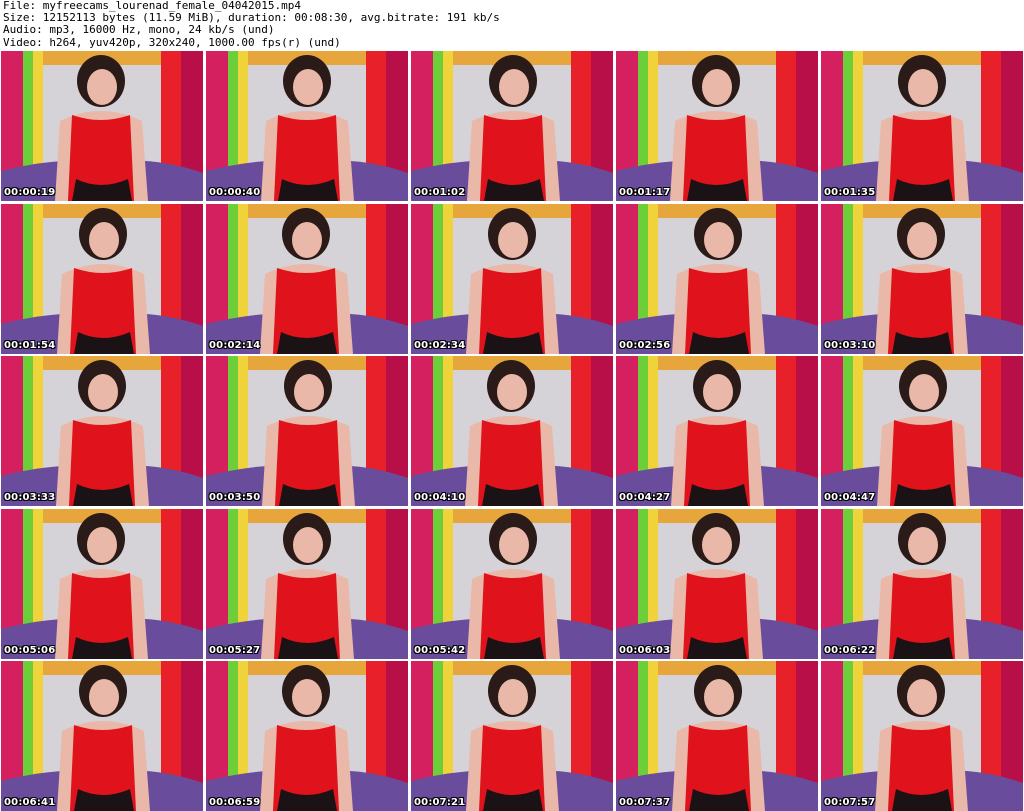 Image resolution: width=1024 pixels, height=811 pixels. Describe the element at coordinates (645, 497) in the screenshot. I see `thumbnail-timestamp: 00:04:27` at that location.